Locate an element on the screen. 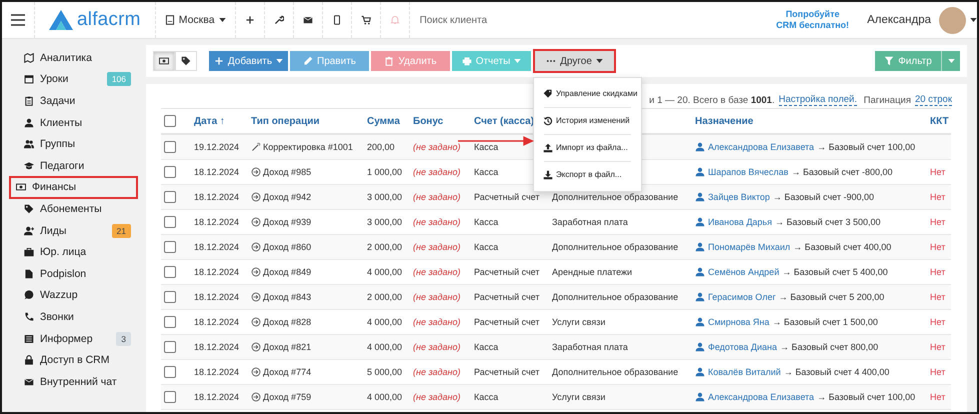  operation-link: Доход #985 is located at coordinates (306, 172).